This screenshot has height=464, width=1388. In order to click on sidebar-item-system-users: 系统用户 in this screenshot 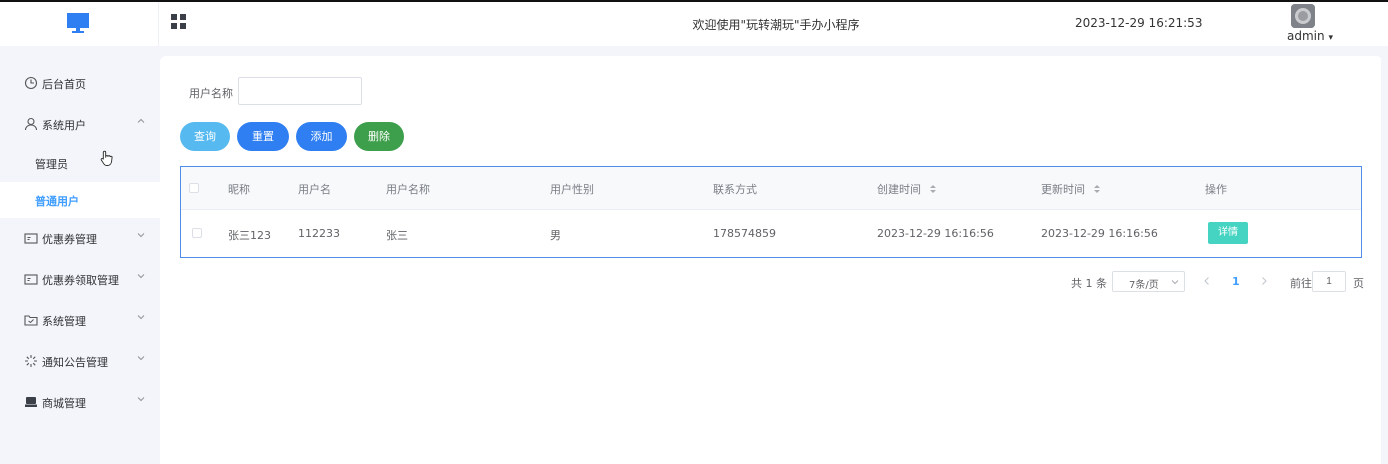, I will do `click(80, 125)`.